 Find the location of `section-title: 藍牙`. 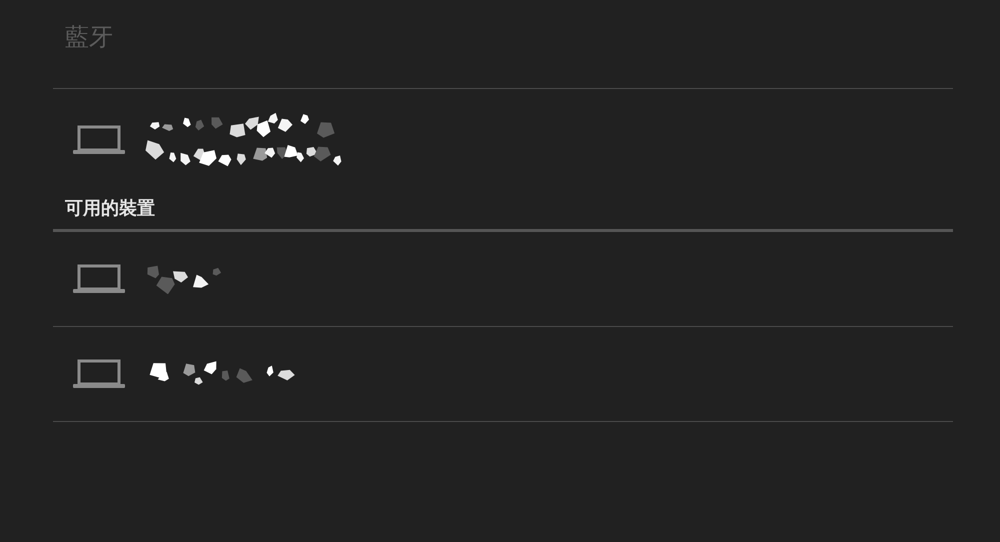

section-title: 藍牙 is located at coordinates (89, 37).